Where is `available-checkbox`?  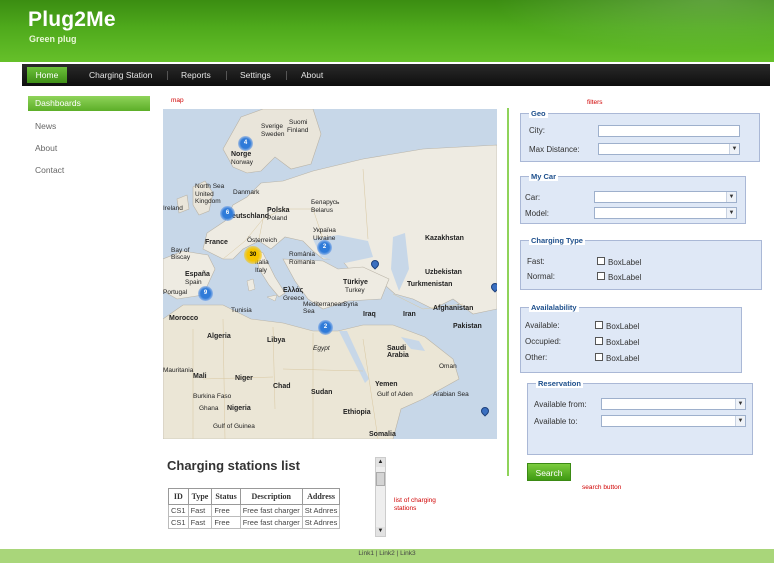 available-checkbox is located at coordinates (599, 325).